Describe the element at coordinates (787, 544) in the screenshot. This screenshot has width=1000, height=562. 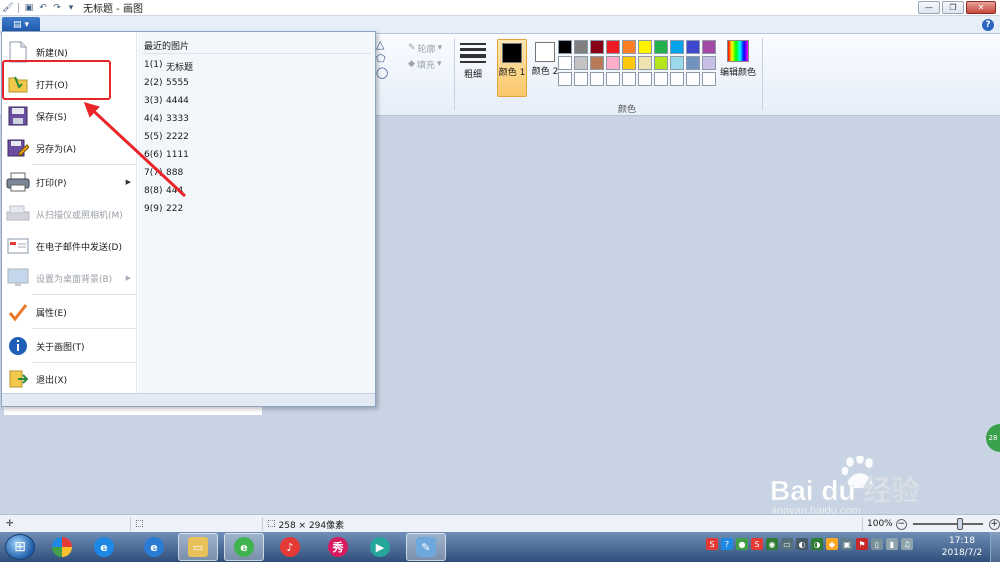
I see `tray-monitor-icon: ▭` at that location.